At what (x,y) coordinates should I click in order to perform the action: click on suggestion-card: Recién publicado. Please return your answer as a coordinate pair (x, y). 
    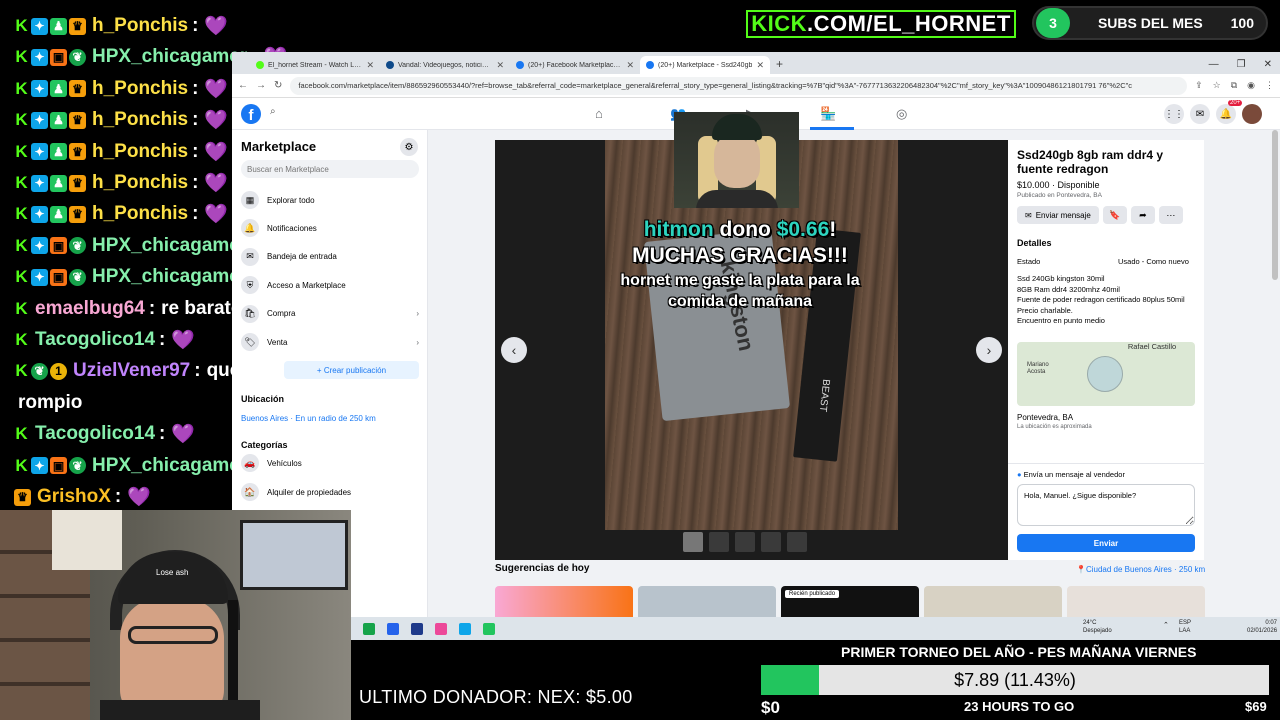
    Looking at the image, I should click on (850, 601).